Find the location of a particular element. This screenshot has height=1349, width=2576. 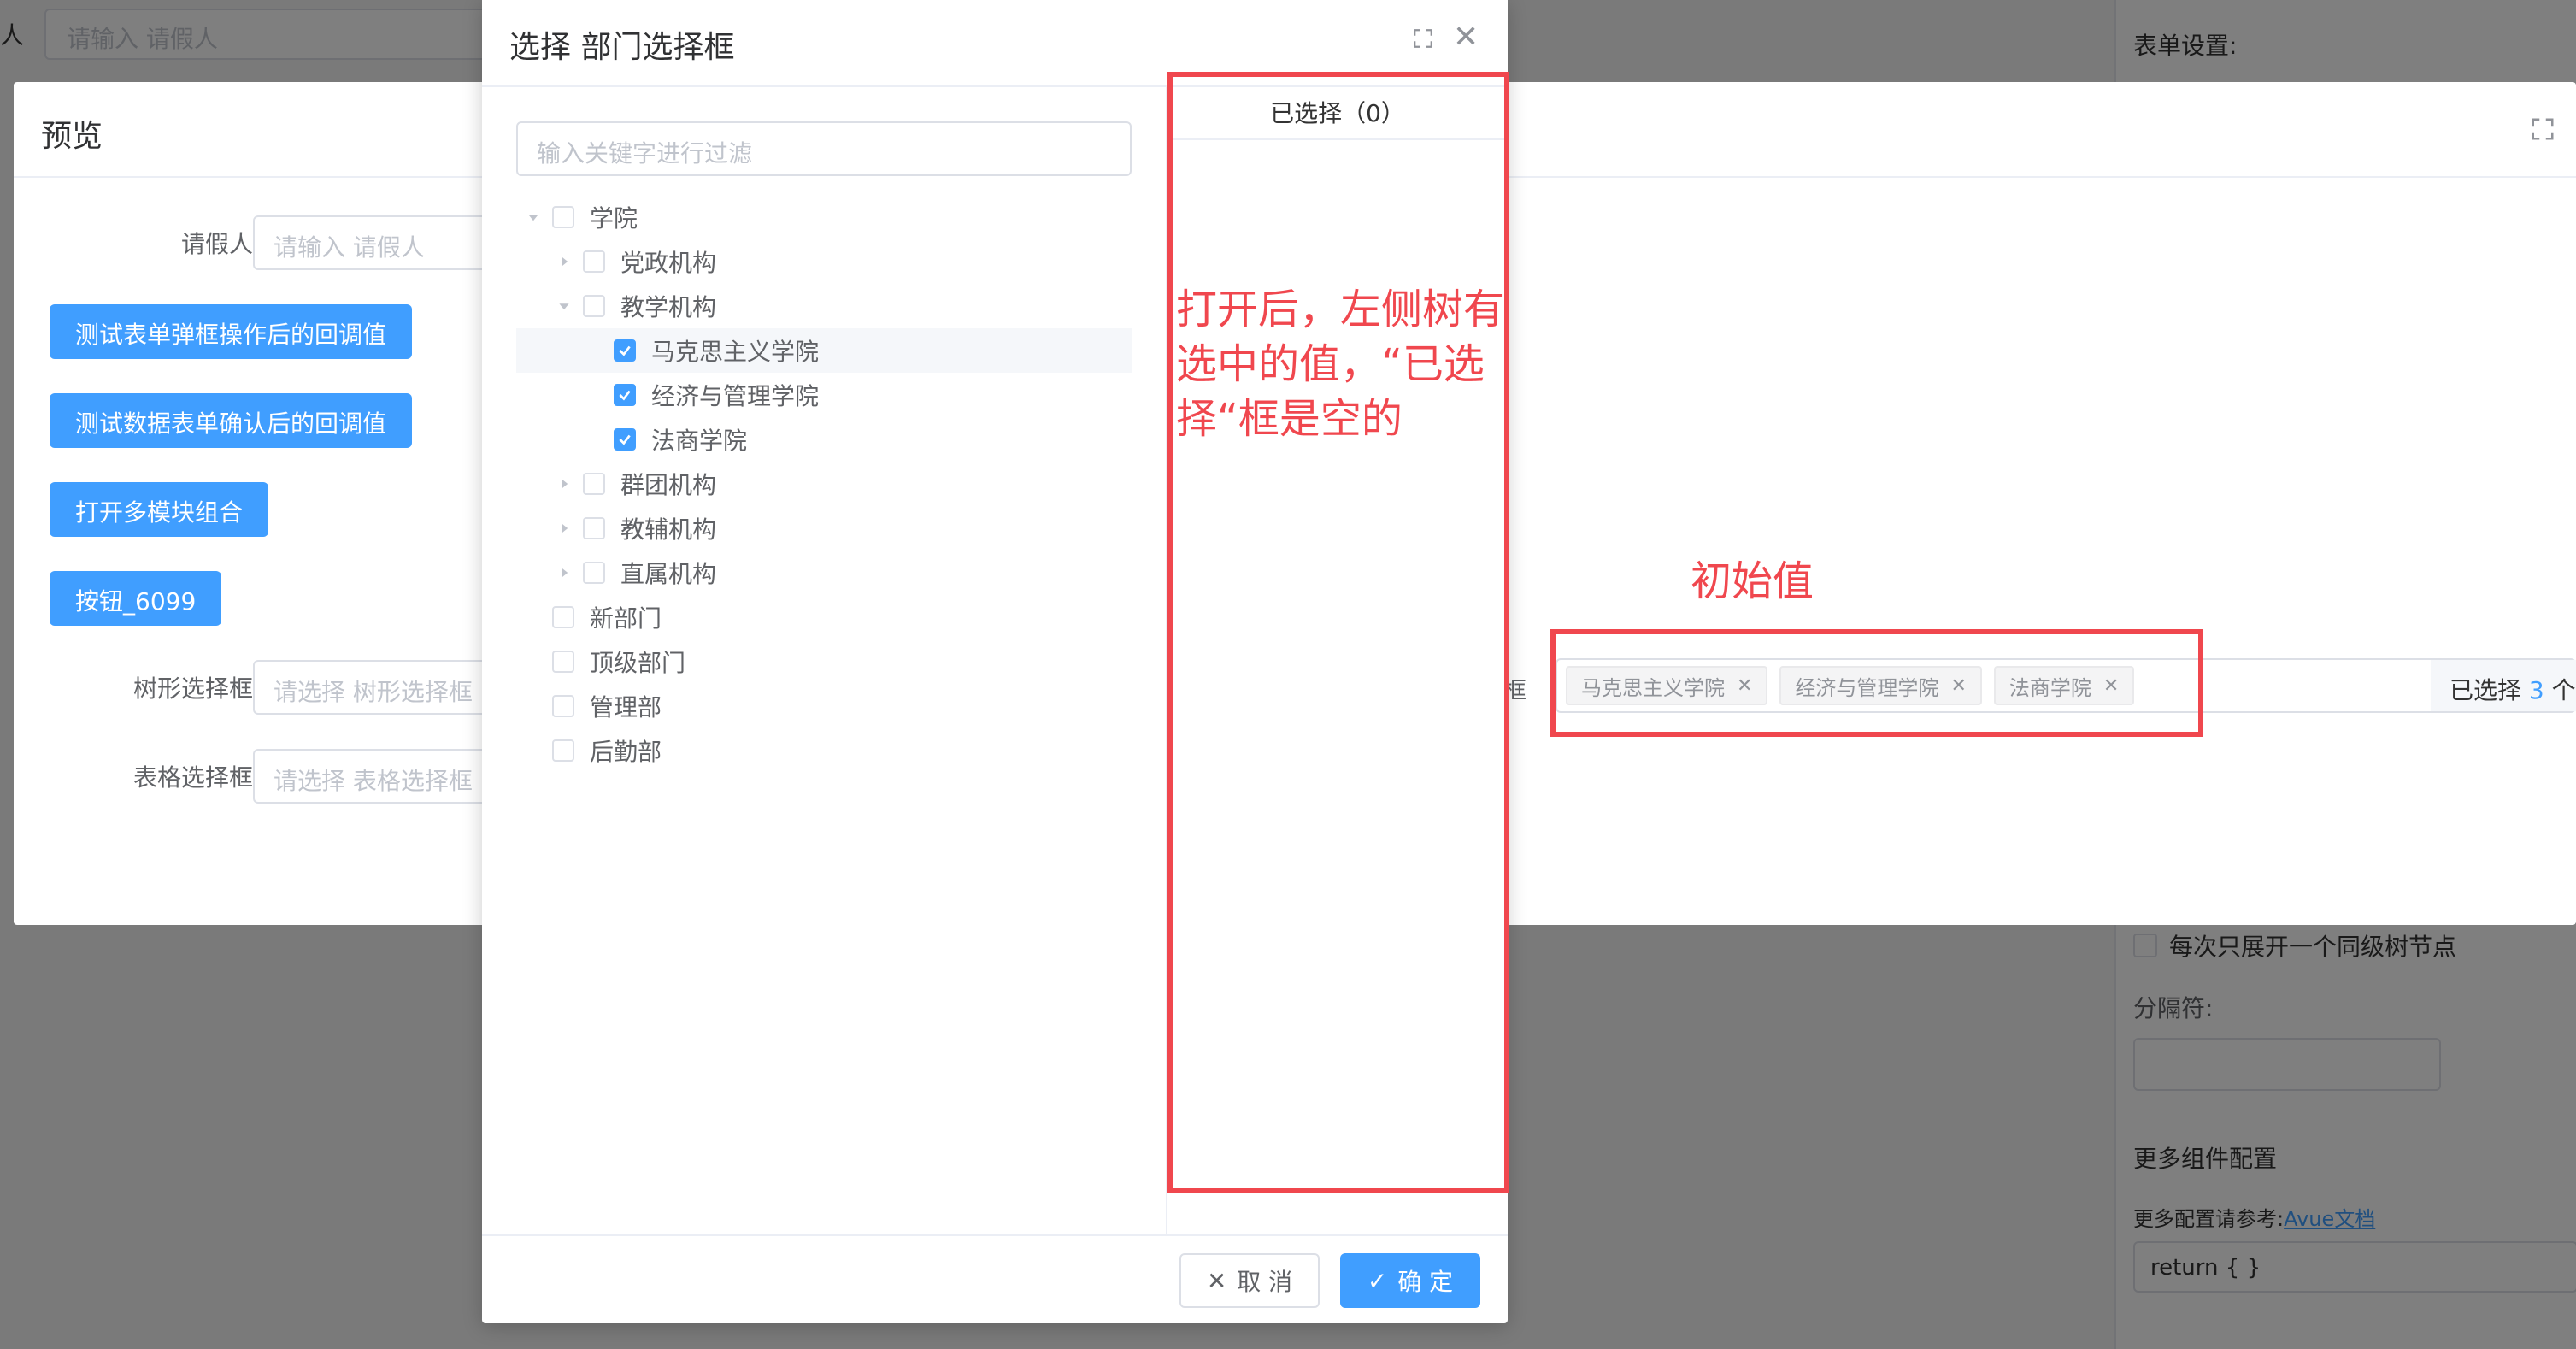

tree-node: 群团机构 is located at coordinates (824, 484).